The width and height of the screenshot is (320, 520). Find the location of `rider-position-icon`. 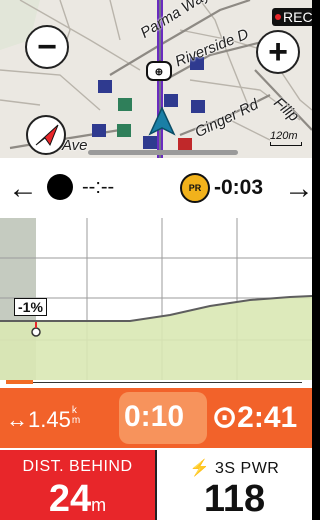

rider-position-icon is located at coordinates (60, 187).